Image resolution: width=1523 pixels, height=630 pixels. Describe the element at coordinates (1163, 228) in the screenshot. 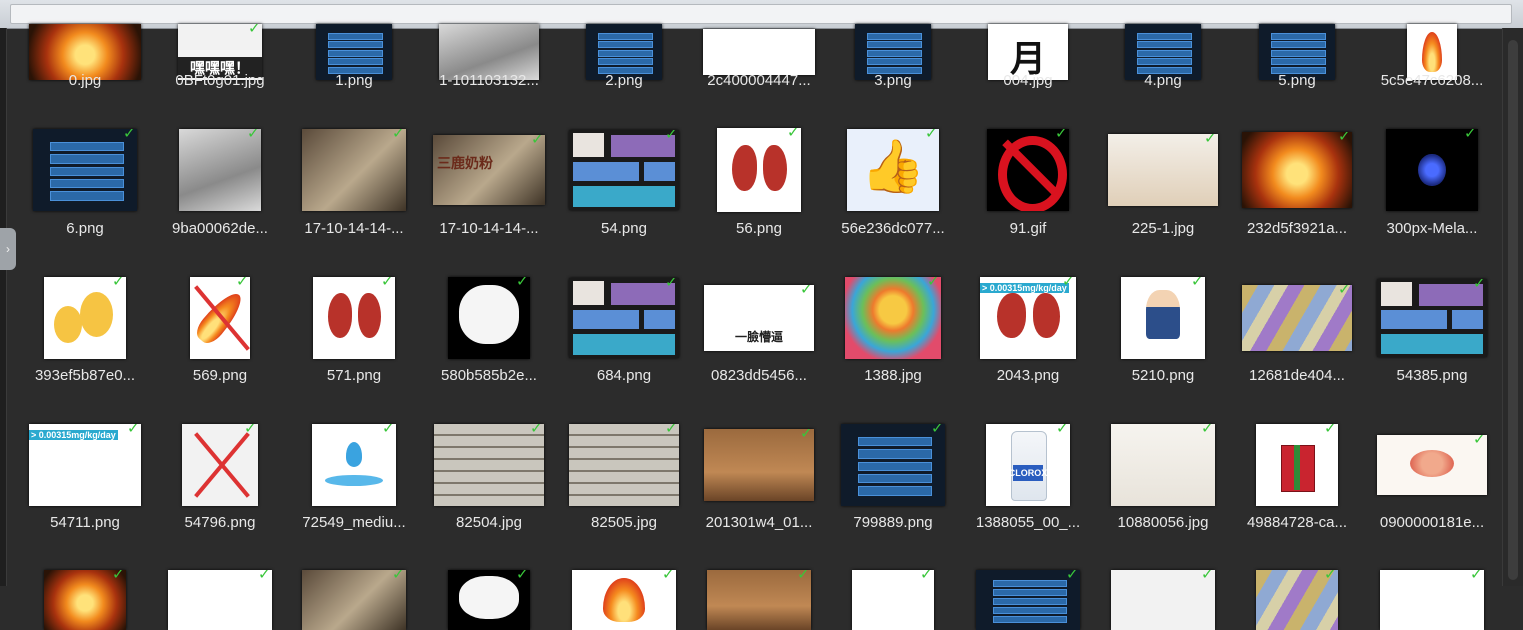

I see `file-name-label: 225-1.jpg` at that location.